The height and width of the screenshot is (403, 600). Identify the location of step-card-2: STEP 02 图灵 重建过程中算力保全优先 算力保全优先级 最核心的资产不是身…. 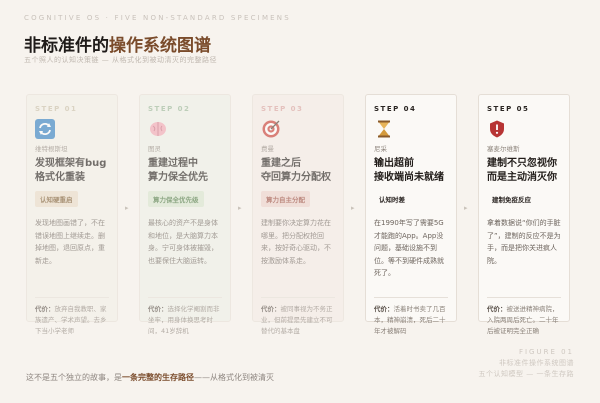
(185, 214).